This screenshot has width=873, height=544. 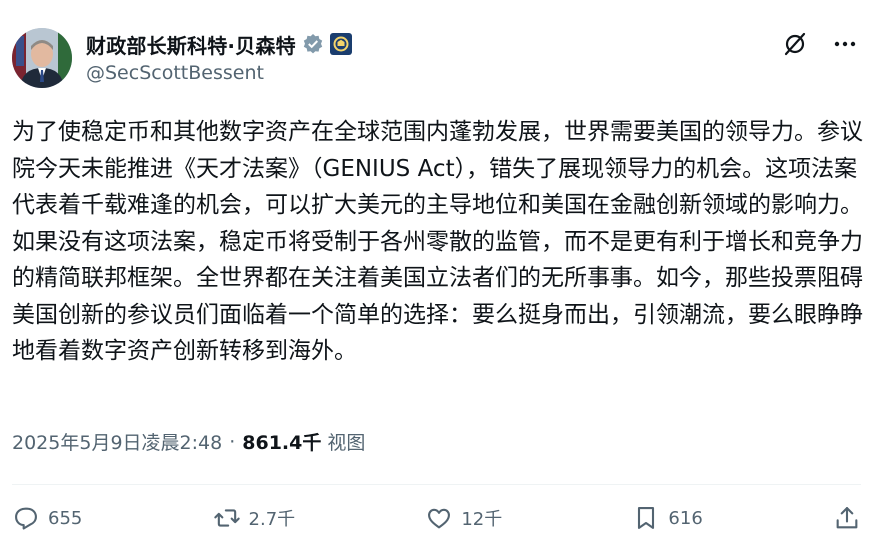 What do you see at coordinates (26, 518) in the screenshot?
I see `reply-icon` at bounding box center [26, 518].